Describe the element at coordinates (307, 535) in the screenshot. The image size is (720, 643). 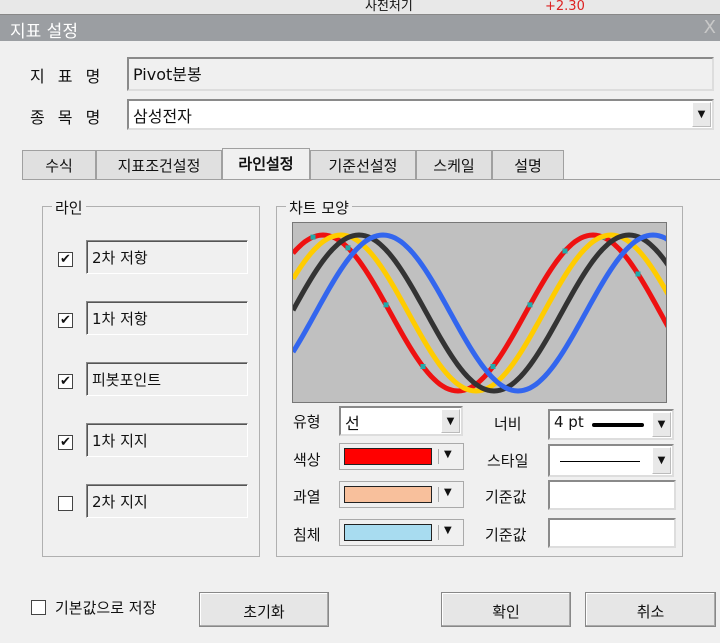
I see `slump-label: 침체` at that location.